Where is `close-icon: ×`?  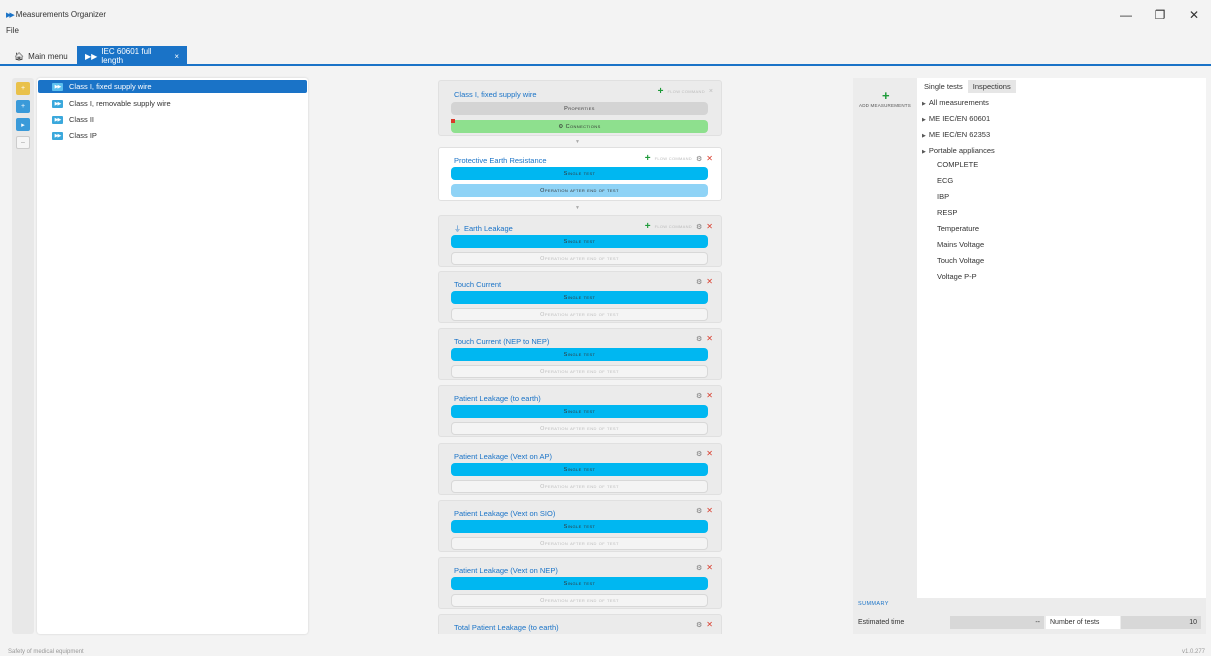 close-icon: × is located at coordinates (711, 91).